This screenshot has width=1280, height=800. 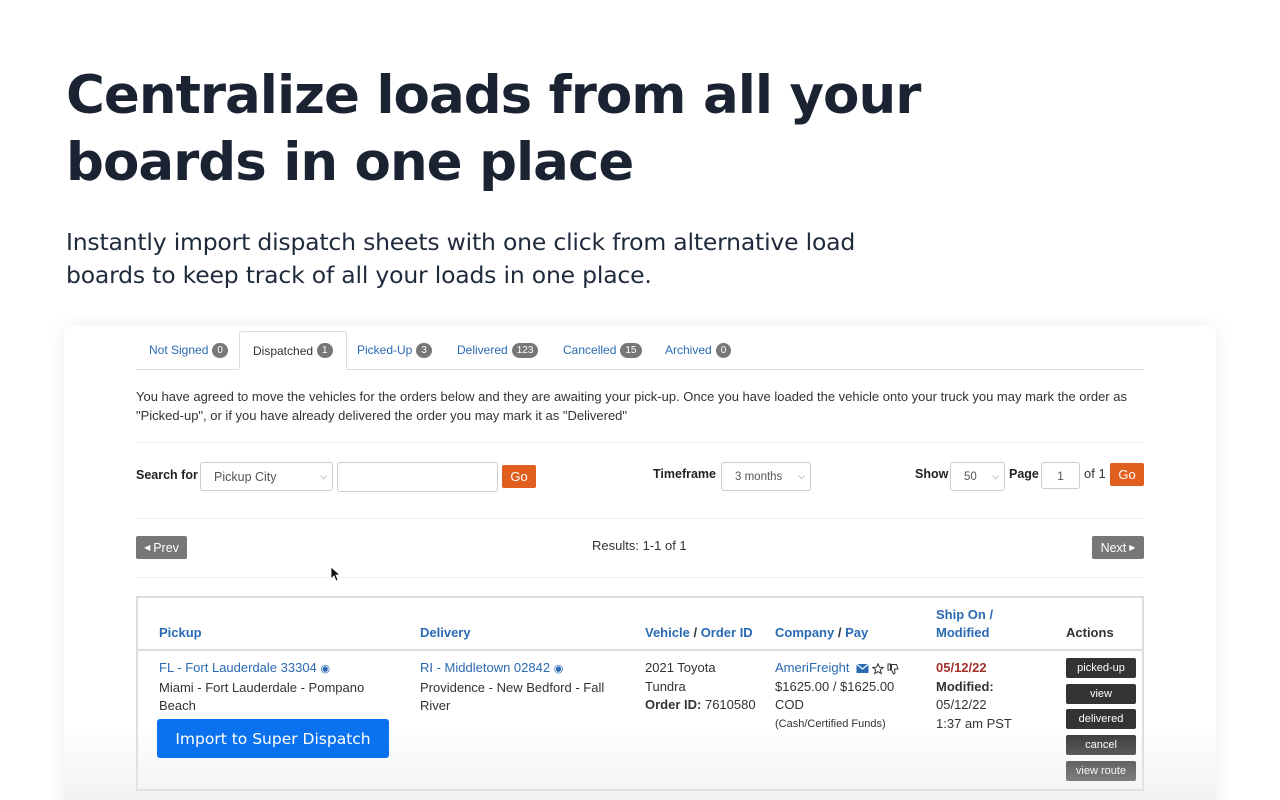 What do you see at coordinates (1101, 771) in the screenshot?
I see `view-route-button: view route` at bounding box center [1101, 771].